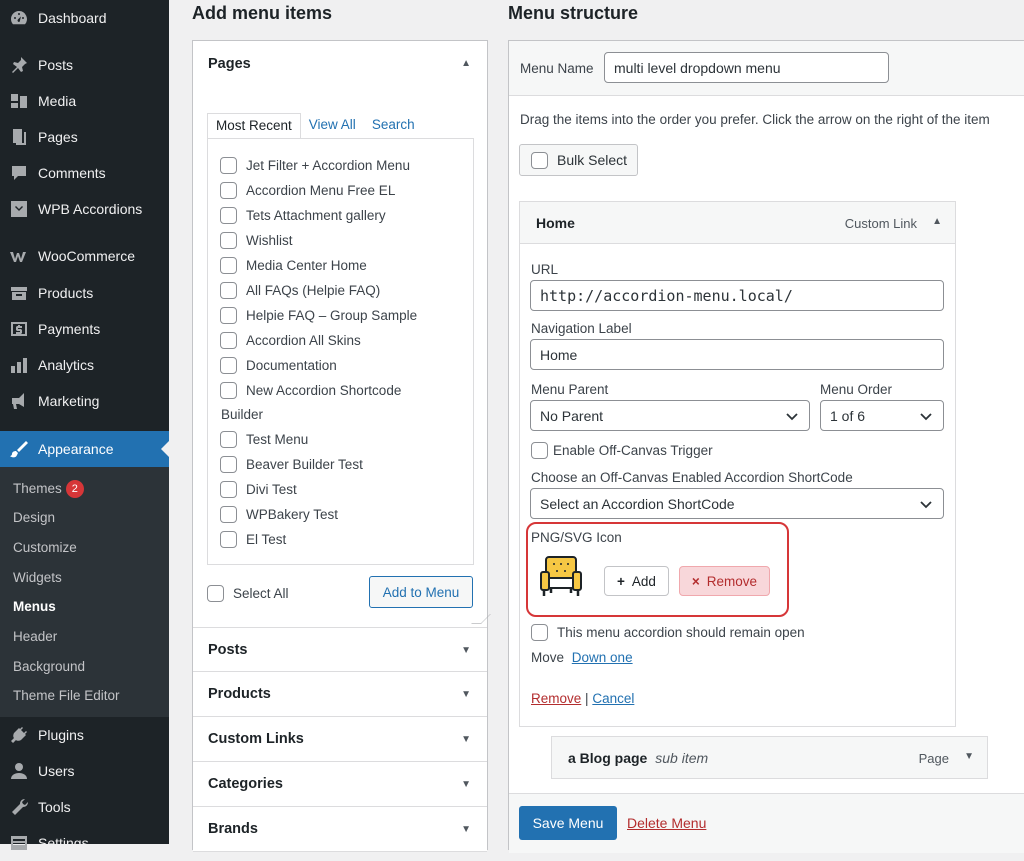 The width and height of the screenshot is (1024, 861). Describe the element at coordinates (48, 489) in the screenshot. I see `submenu-themes: Themes 2` at that location.